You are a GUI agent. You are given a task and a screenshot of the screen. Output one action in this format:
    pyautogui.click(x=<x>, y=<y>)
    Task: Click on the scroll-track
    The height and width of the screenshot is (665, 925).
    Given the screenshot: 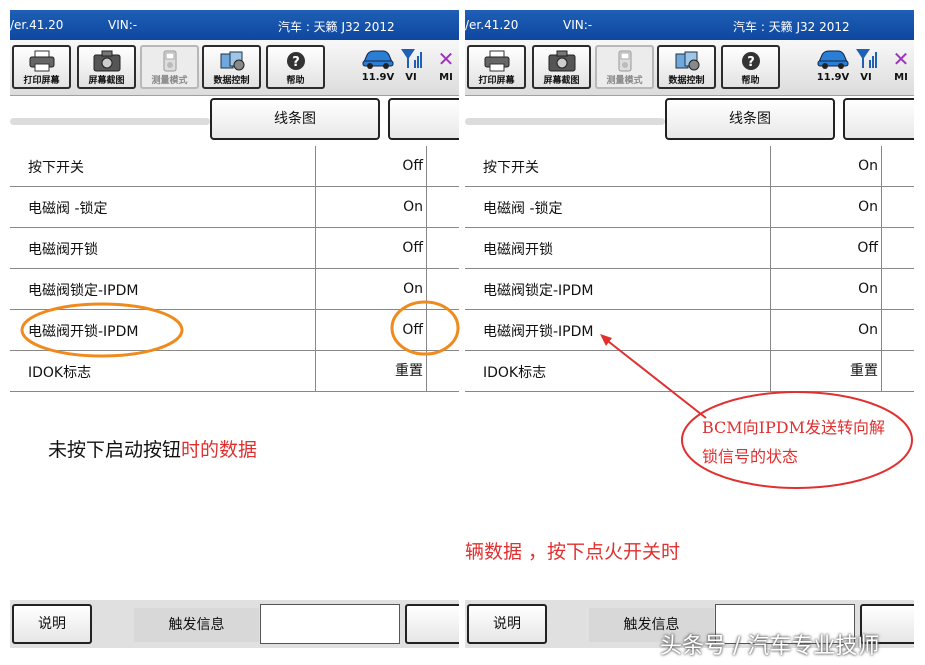 What is the action you would take?
    pyautogui.click(x=565, y=121)
    